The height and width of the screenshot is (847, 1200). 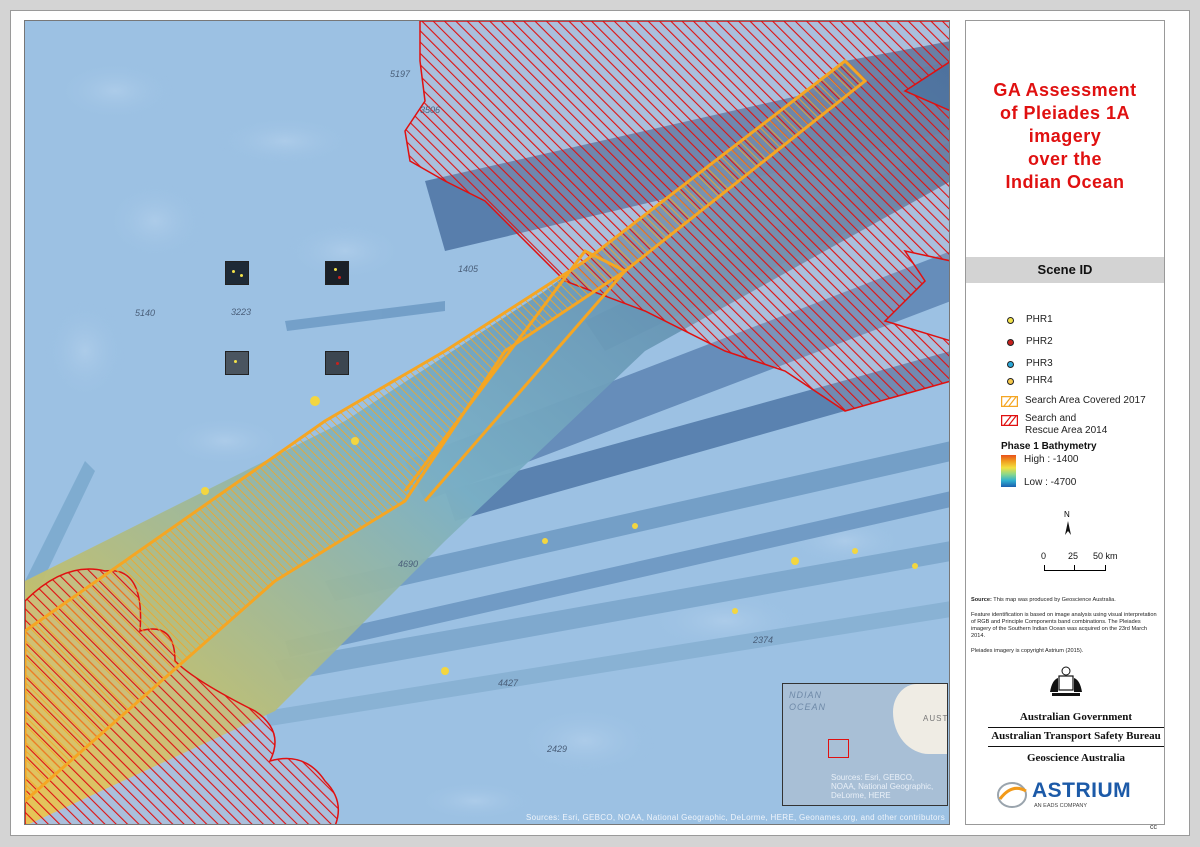 What do you see at coordinates (1085, 400) in the screenshot?
I see `legend-search-area: Search Area Covered 2017` at bounding box center [1085, 400].